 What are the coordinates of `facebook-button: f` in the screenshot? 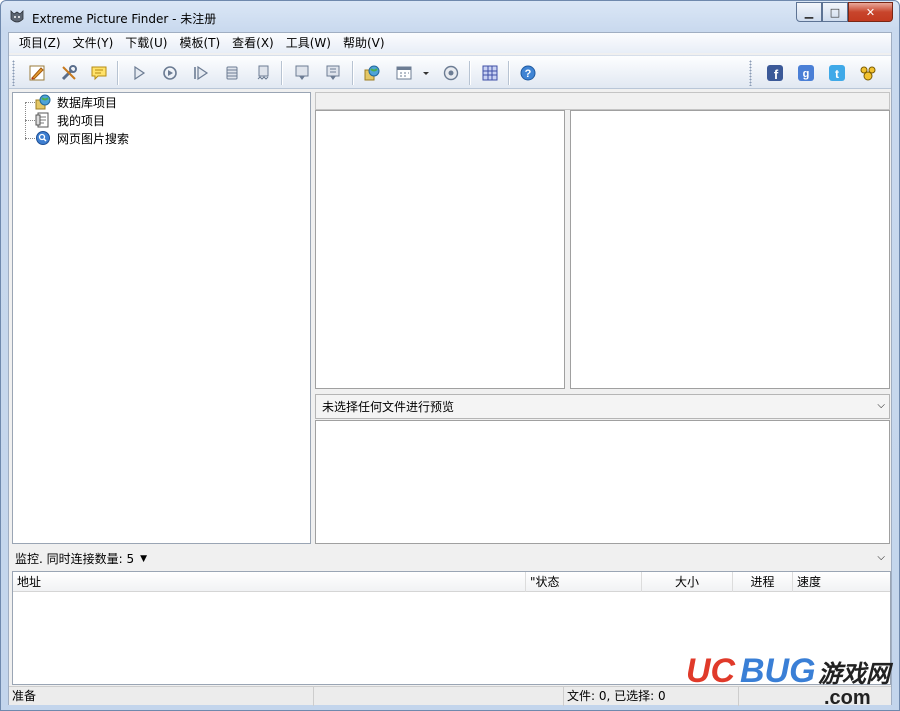 It's located at (775, 73).